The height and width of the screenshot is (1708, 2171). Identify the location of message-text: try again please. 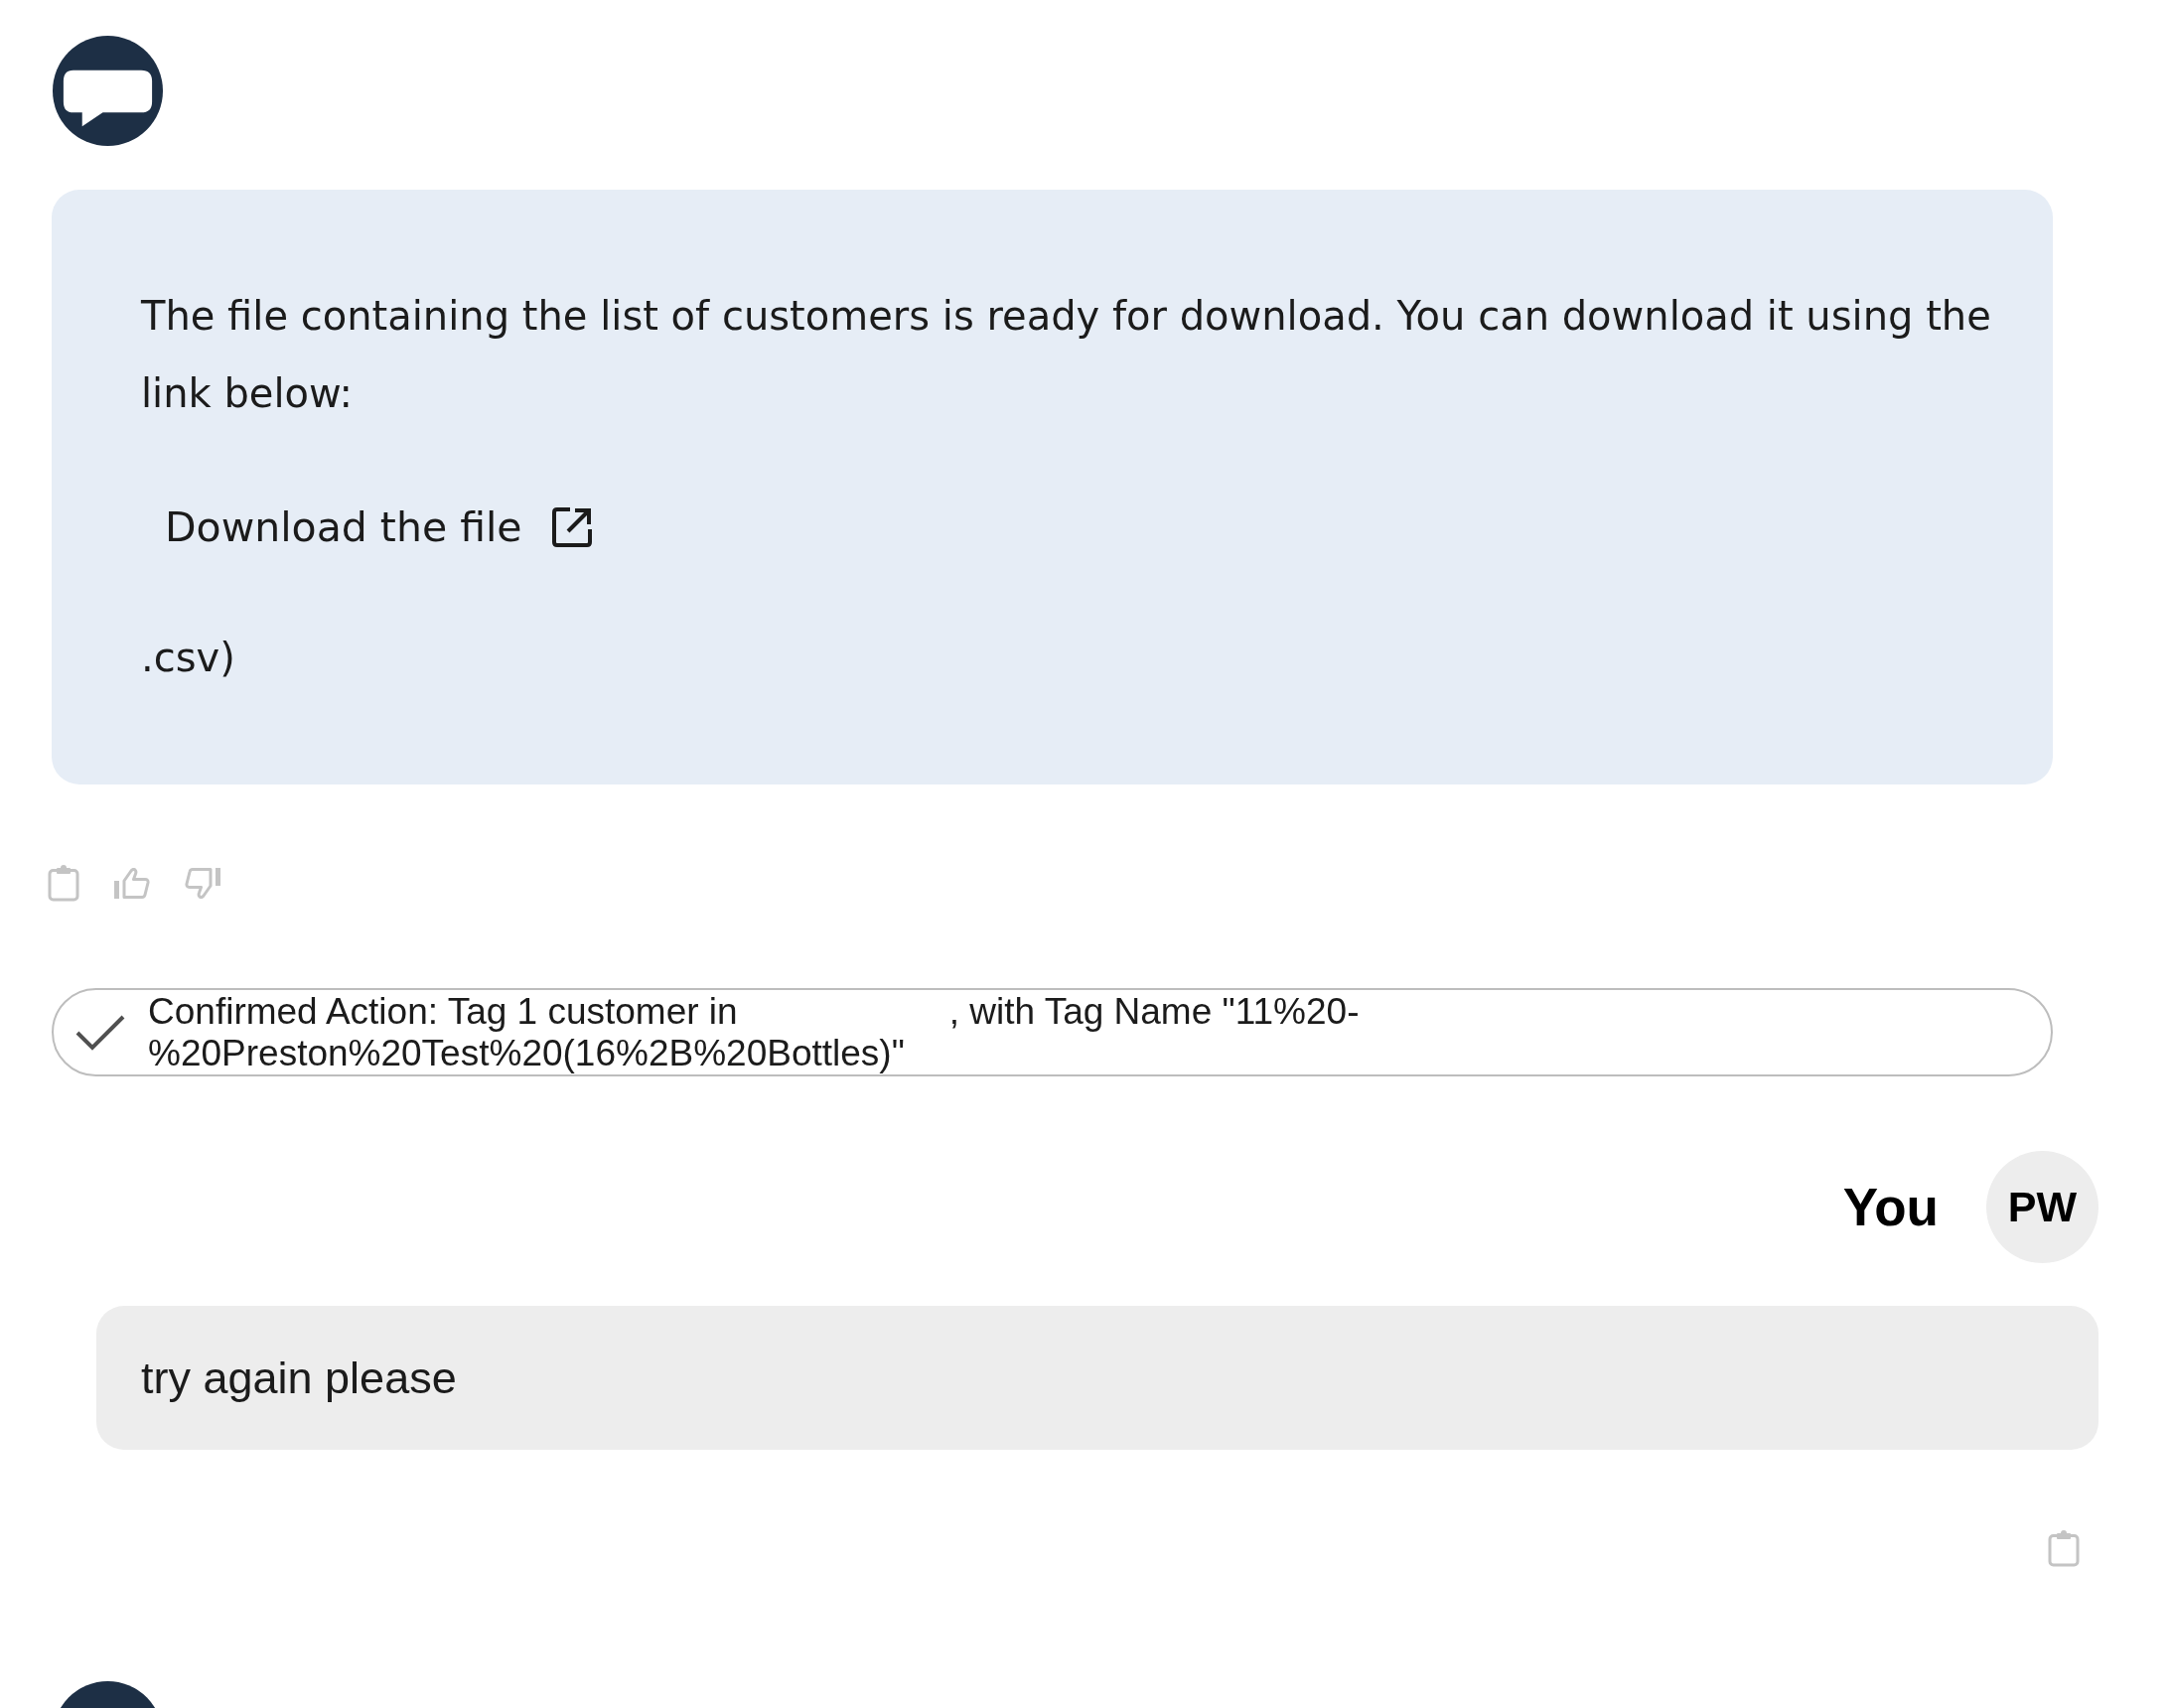
(299, 1378).